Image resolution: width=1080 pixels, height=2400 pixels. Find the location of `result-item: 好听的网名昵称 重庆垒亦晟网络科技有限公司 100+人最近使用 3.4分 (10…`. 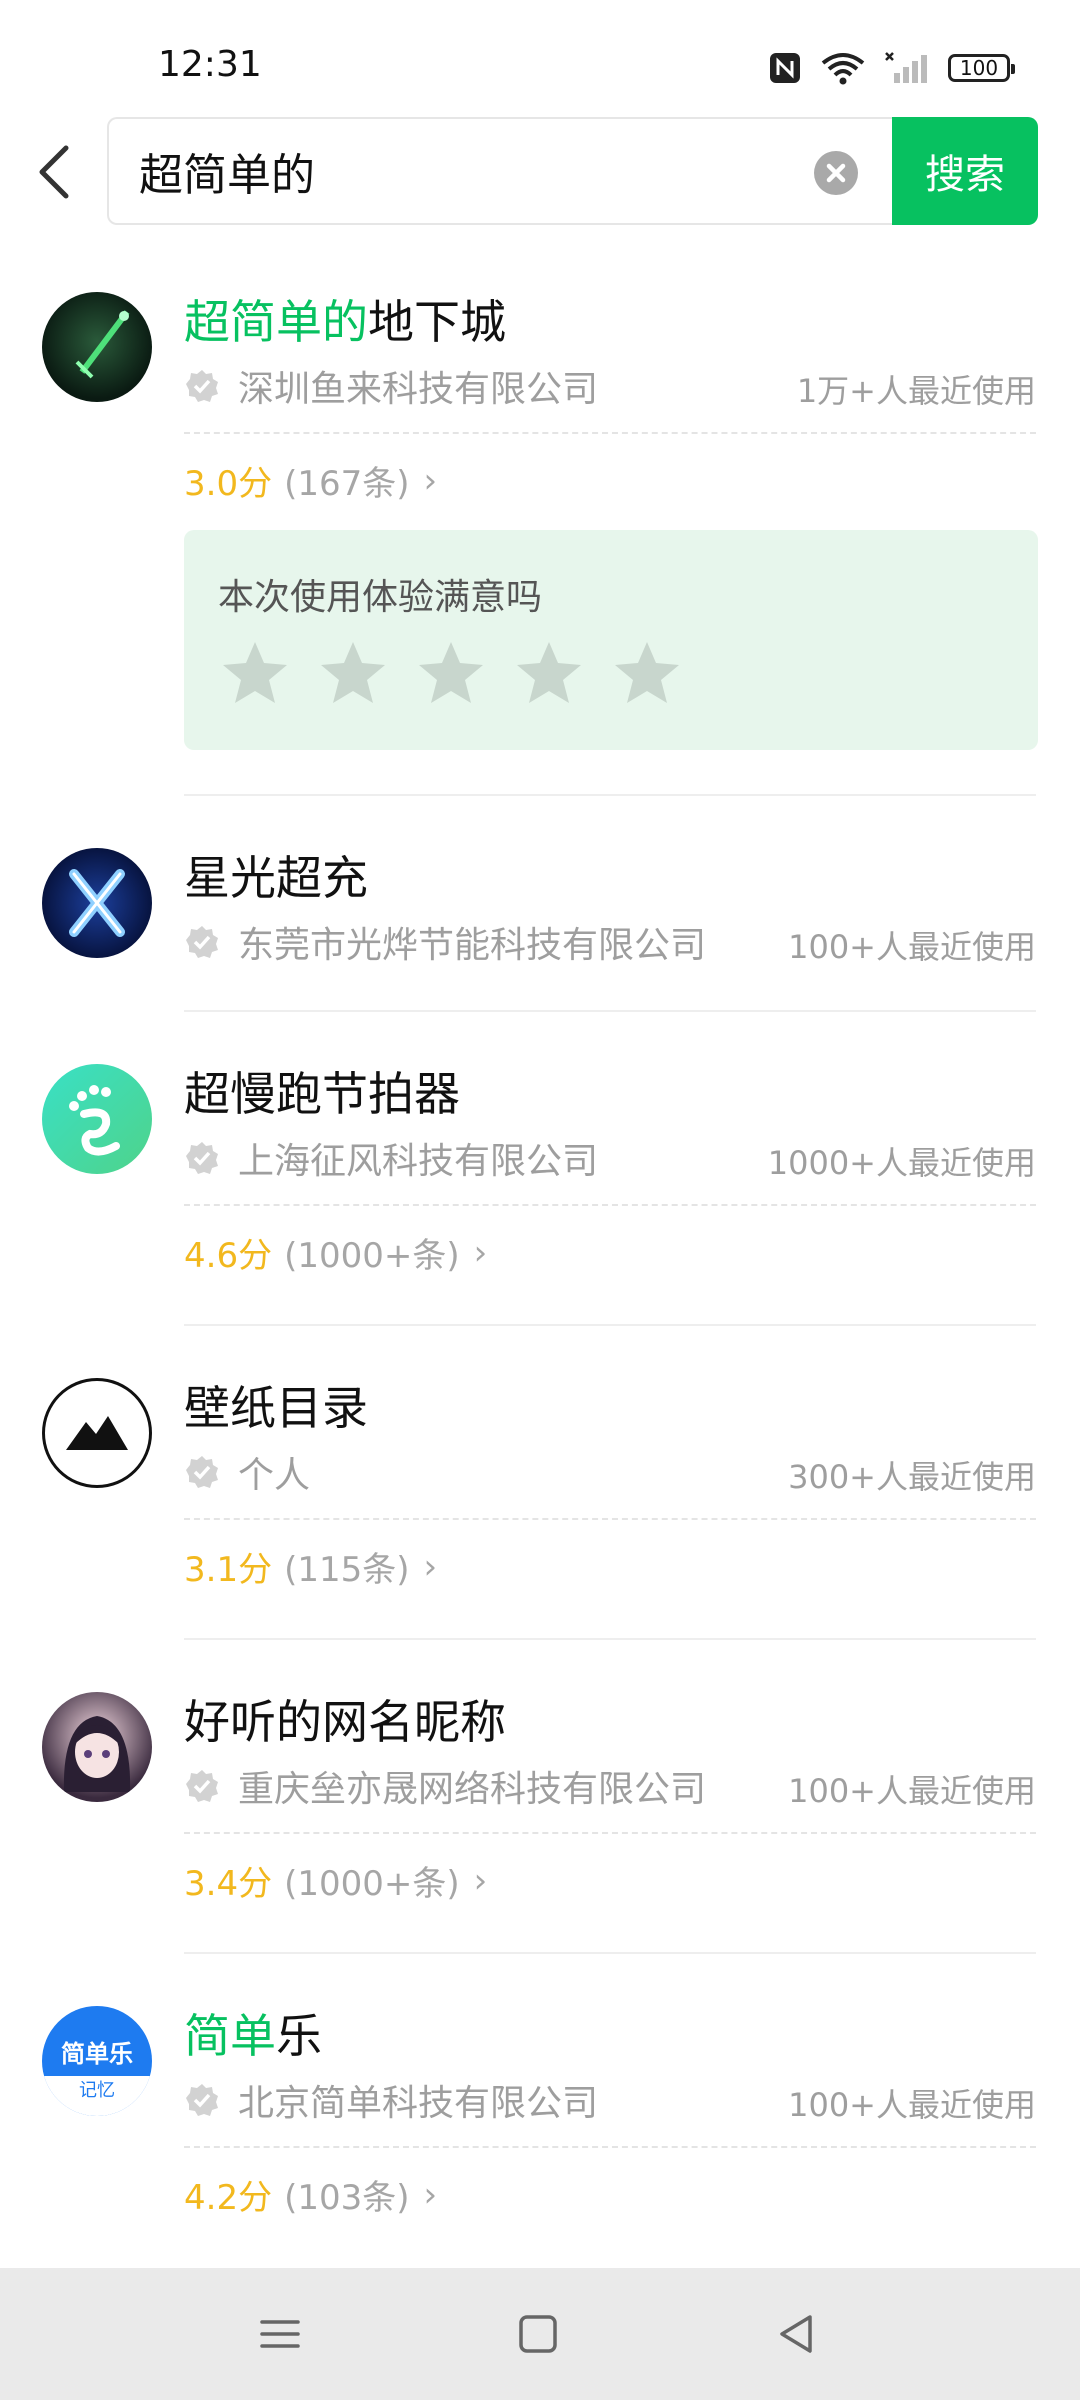

result-item: 好听的网名昵称 重庆垒亦晟网络科技有限公司 100+人最近使用 3.4分 (10… is located at coordinates (540, 1814).